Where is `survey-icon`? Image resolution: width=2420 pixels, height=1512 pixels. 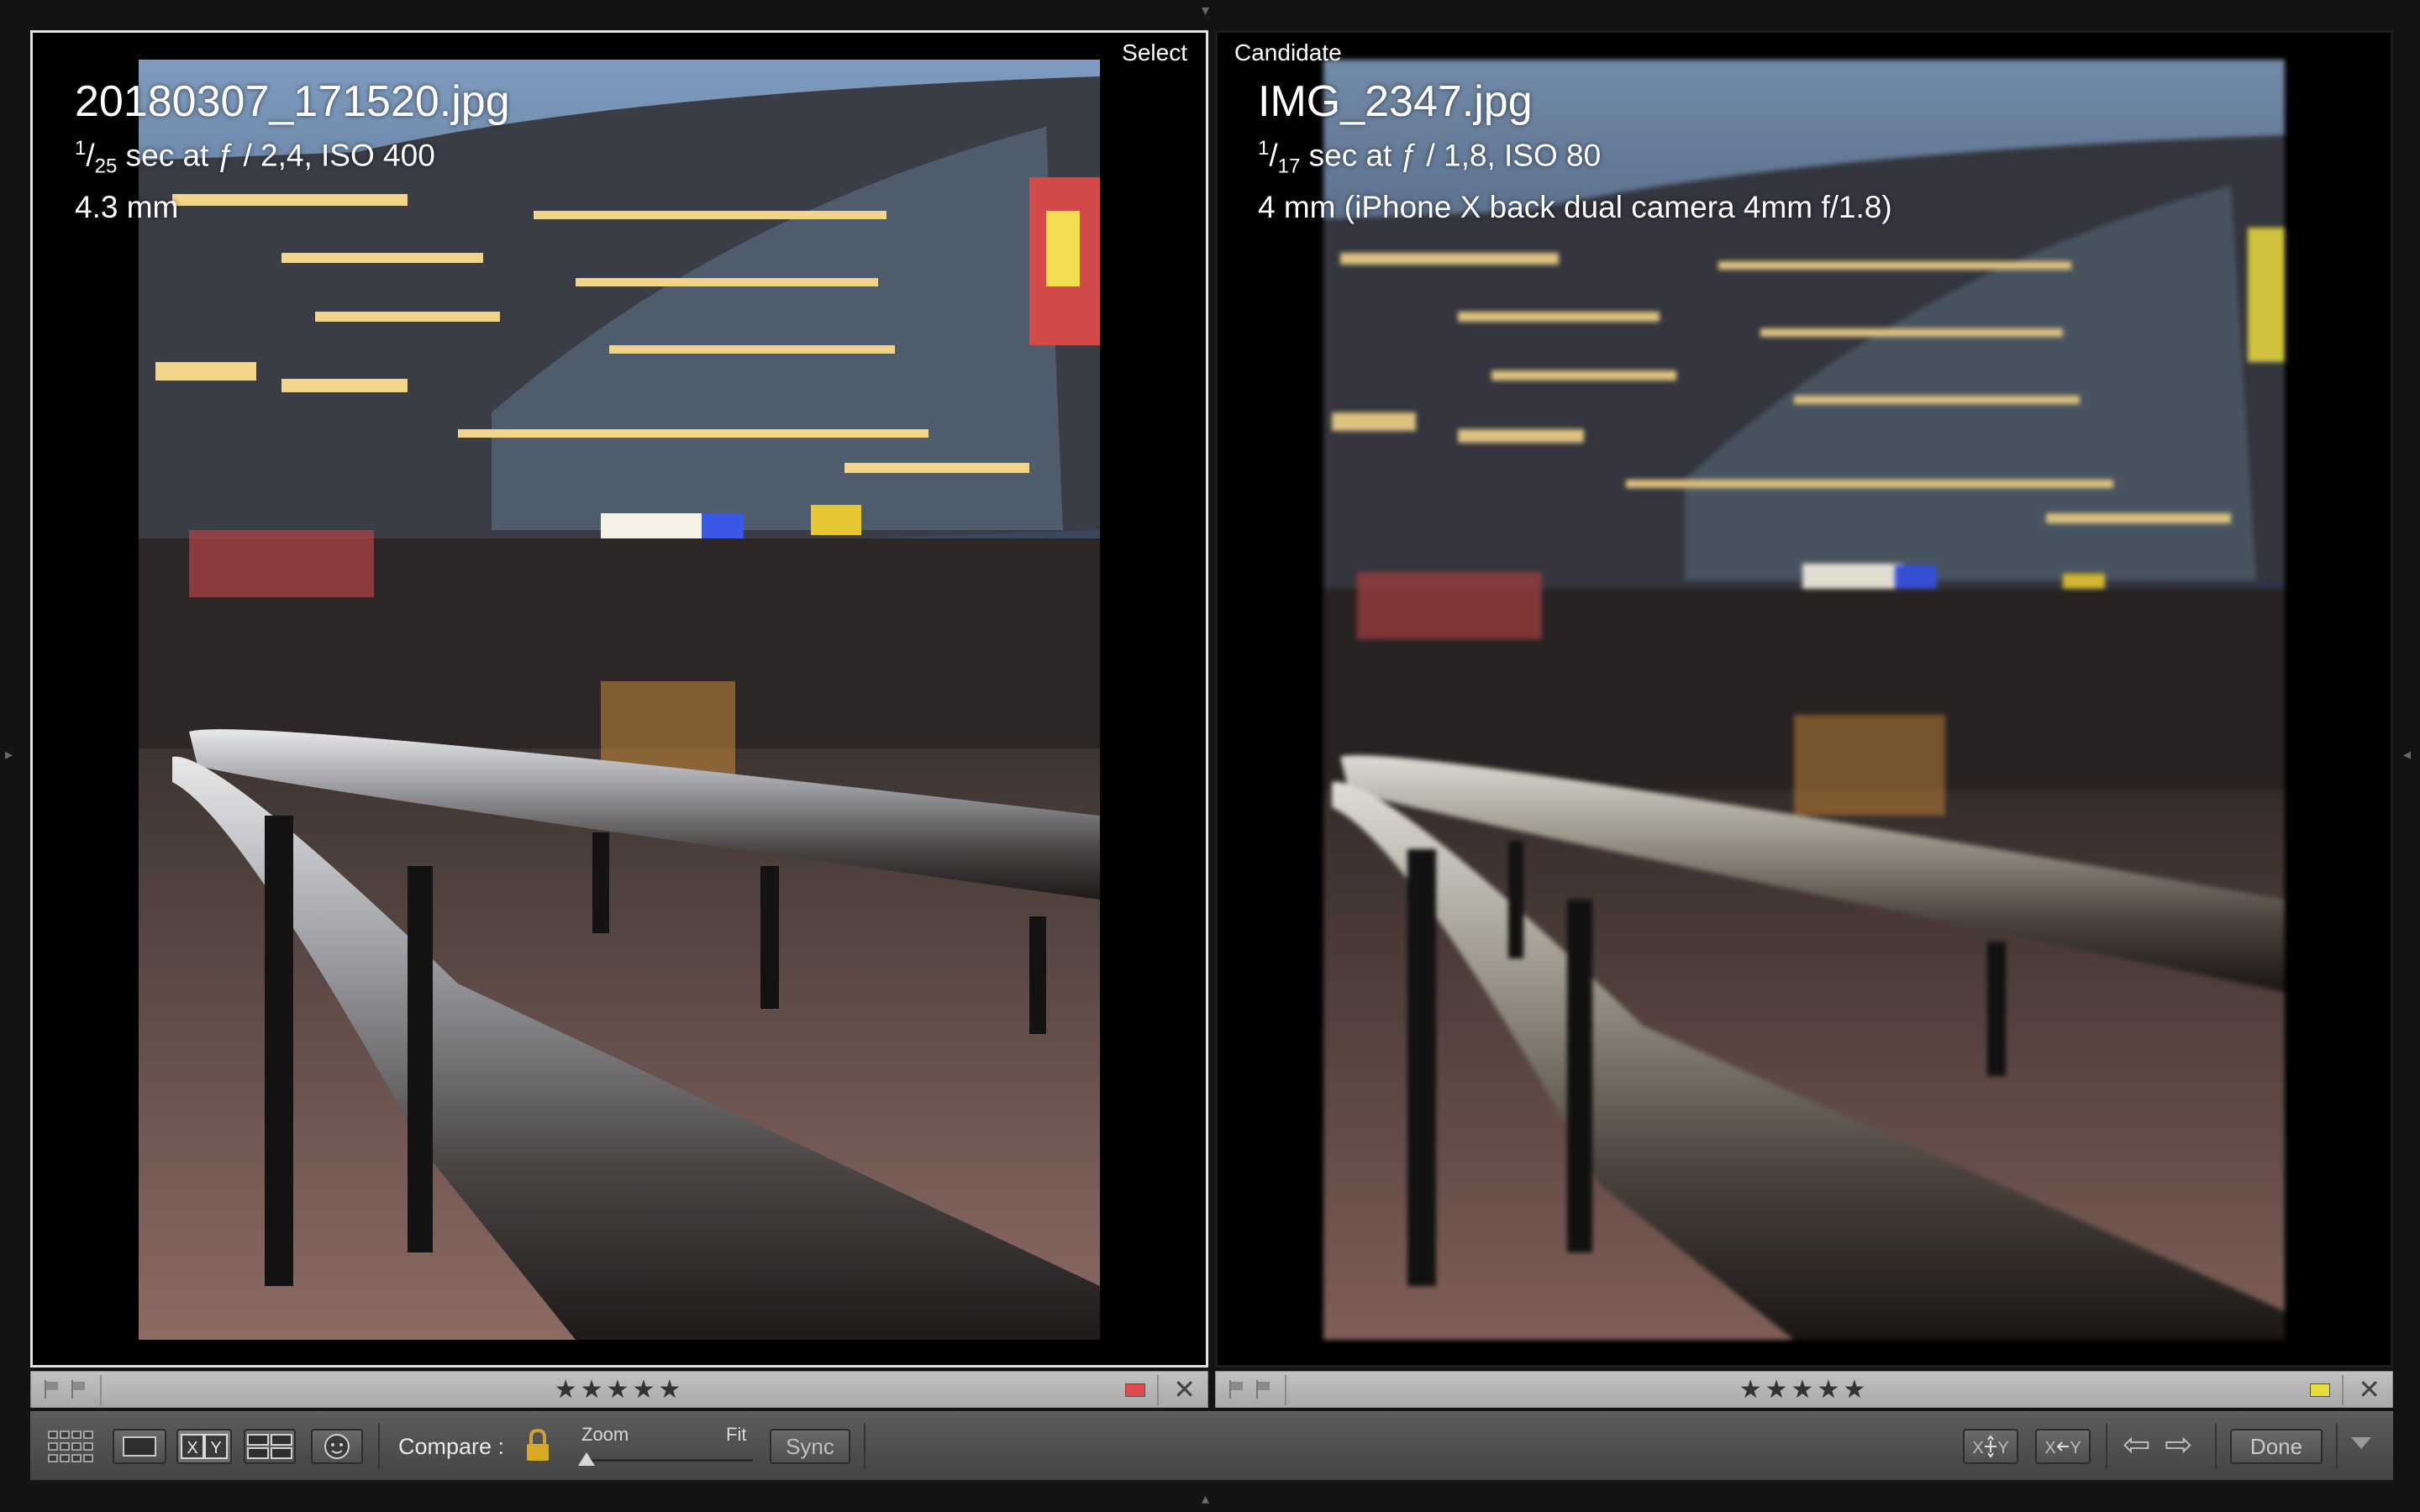
survey-icon is located at coordinates (269, 1446).